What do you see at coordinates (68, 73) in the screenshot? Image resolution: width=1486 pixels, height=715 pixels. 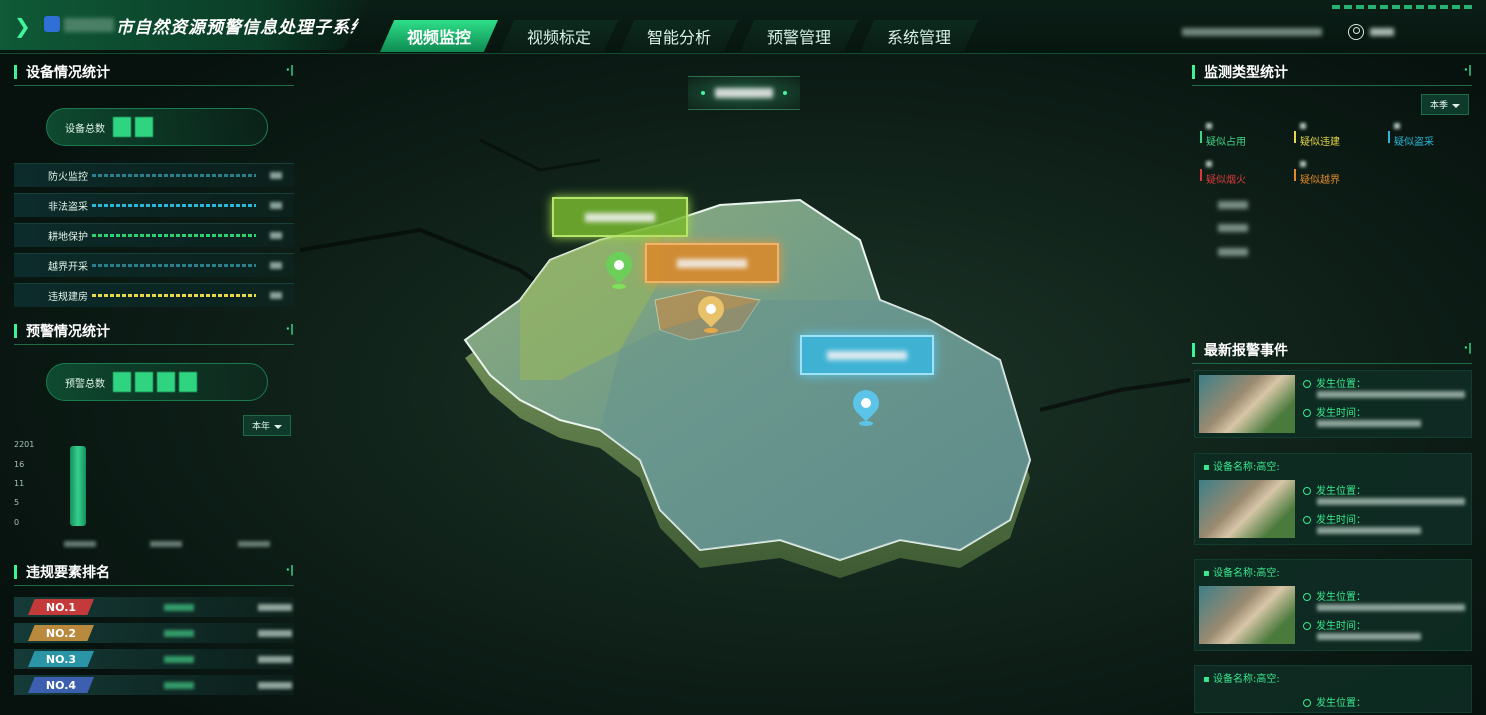 I see `device-stats-title: 设备情况统计` at bounding box center [68, 73].